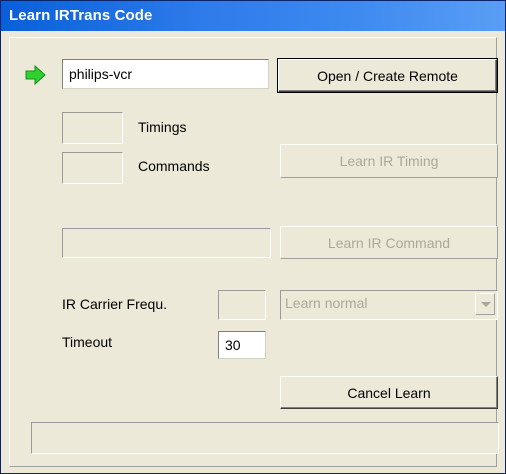 The width and height of the screenshot is (506, 474). I want to click on window-title: Learn IRTrans Code, so click(81, 15).